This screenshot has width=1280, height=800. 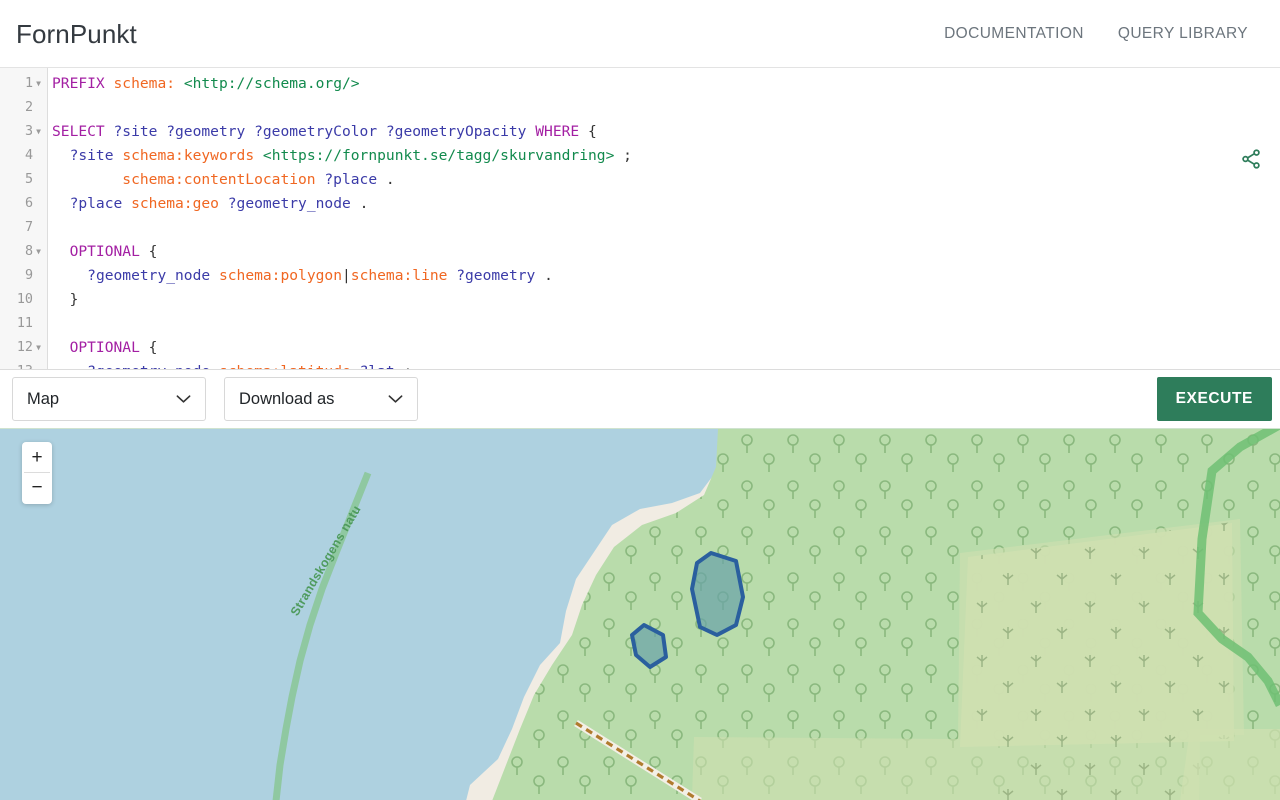 I want to click on editor-line-number: 11▼, so click(x=24, y=323).